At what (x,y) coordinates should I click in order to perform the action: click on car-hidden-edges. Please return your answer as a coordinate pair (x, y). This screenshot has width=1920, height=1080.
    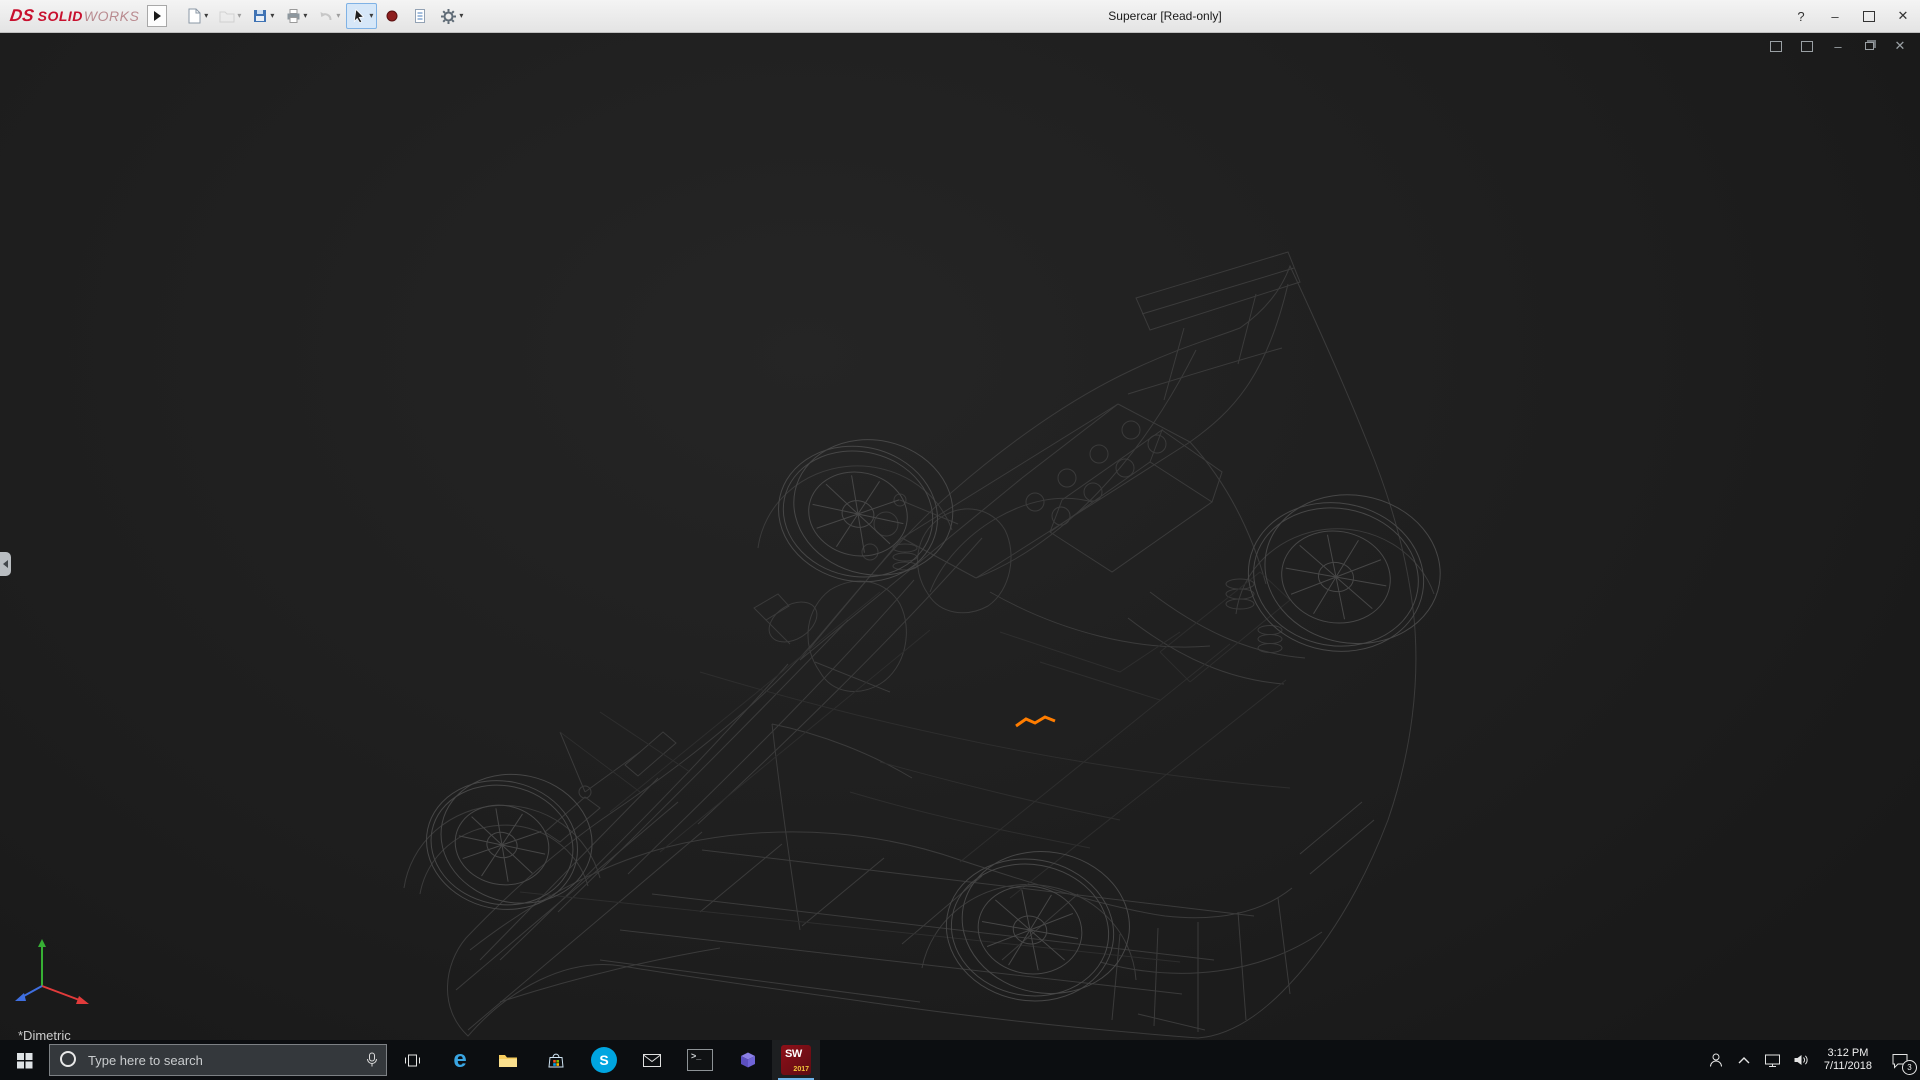
    Looking at the image, I should click on (905, 767).